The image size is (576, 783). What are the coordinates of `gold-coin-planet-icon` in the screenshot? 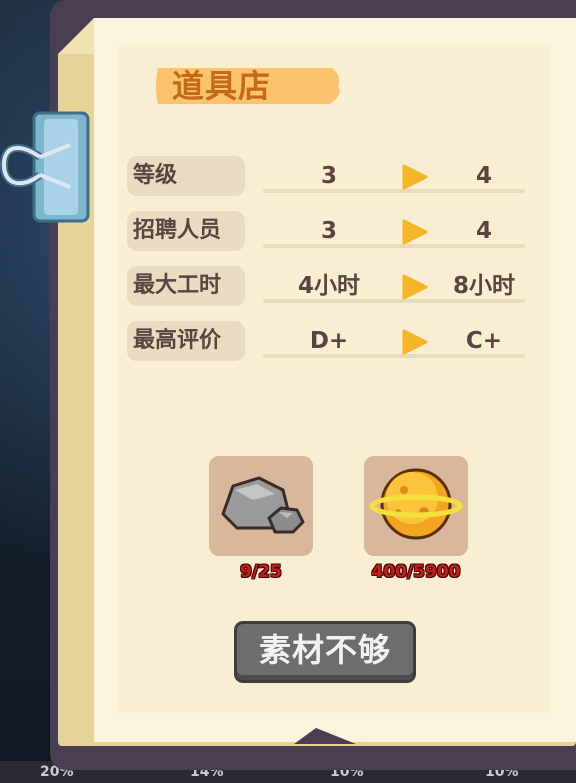 It's located at (416, 504).